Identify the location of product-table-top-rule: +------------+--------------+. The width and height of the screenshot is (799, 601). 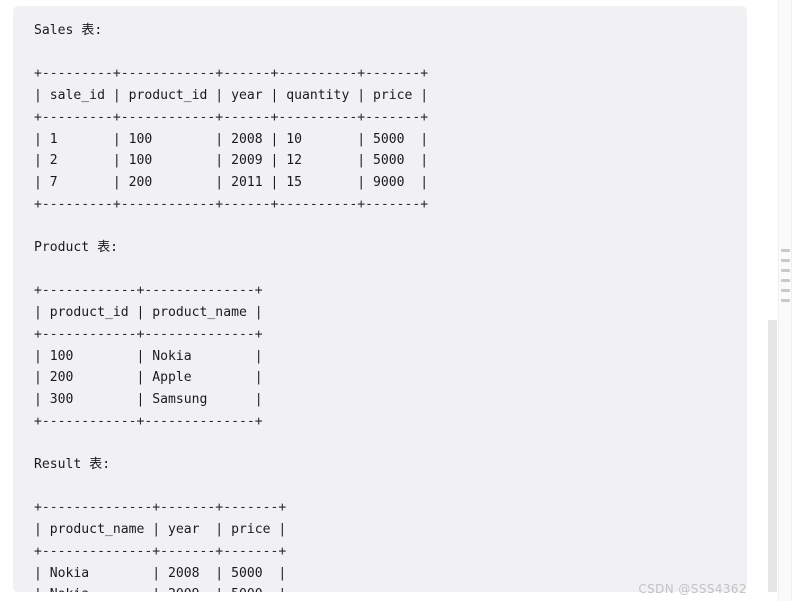
(148, 291).